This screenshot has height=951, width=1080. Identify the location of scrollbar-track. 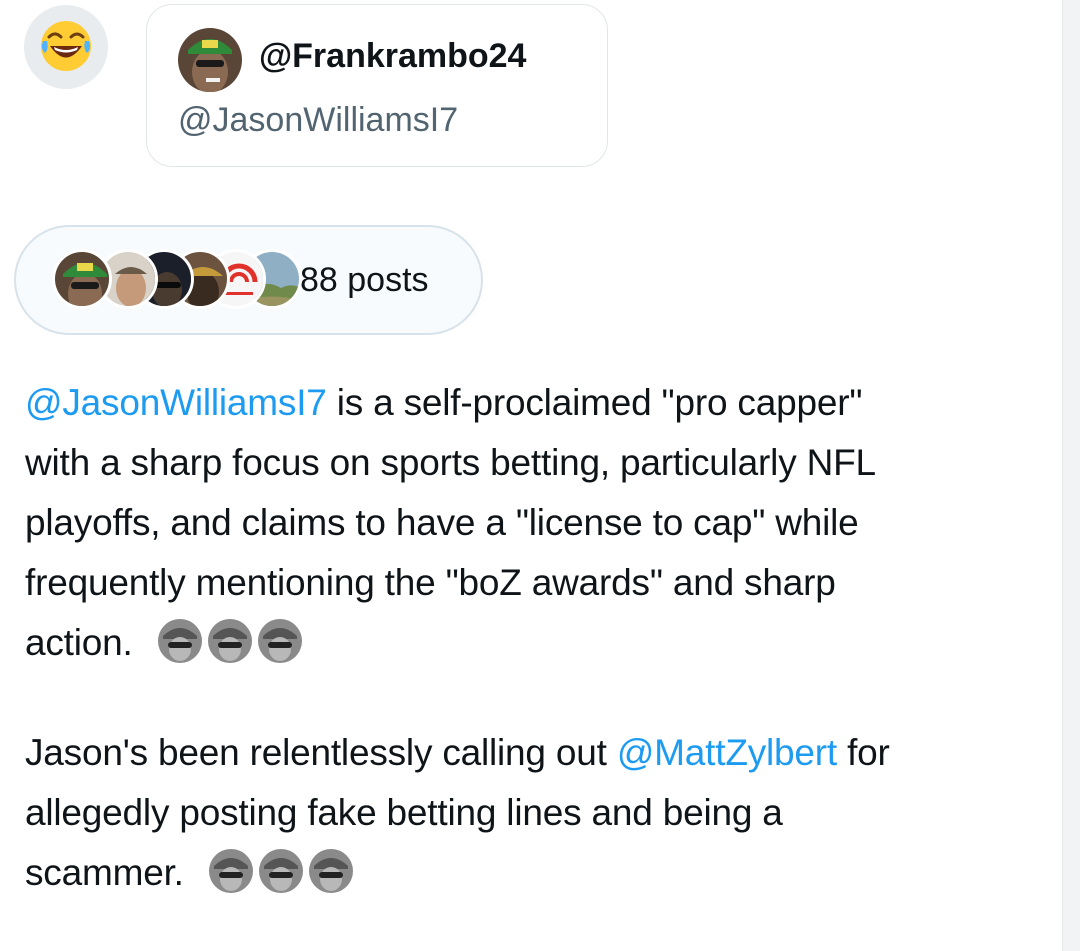
(1071, 475).